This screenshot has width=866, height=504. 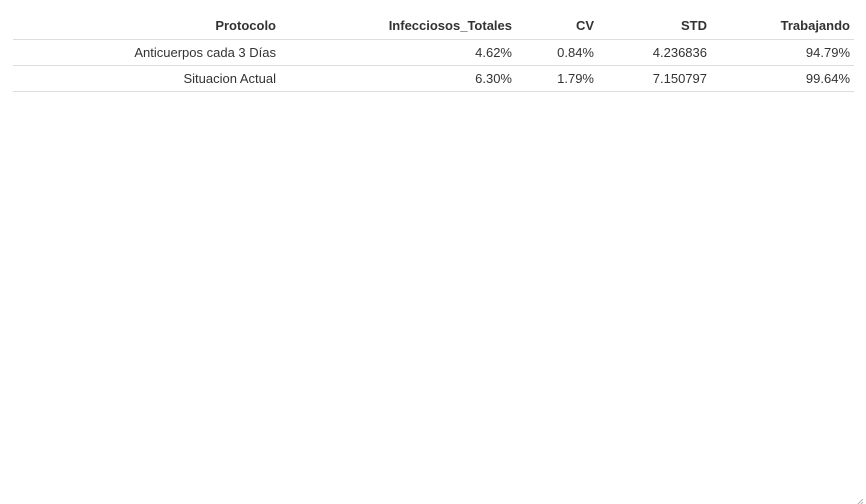 What do you see at coordinates (557, 78) in the screenshot?
I see `cell-cv: 1.79%` at bounding box center [557, 78].